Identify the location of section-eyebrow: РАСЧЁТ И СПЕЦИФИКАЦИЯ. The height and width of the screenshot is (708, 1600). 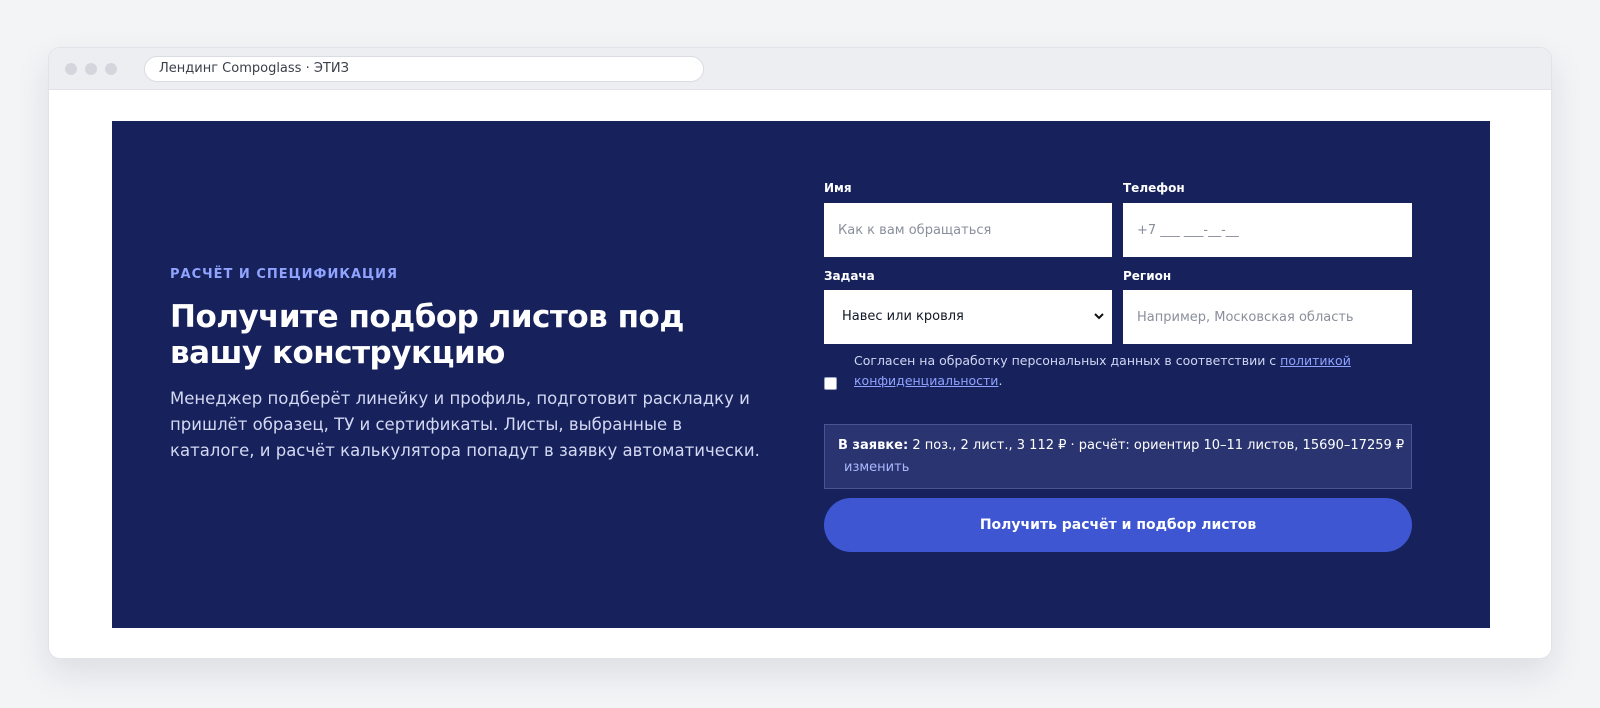
(284, 274).